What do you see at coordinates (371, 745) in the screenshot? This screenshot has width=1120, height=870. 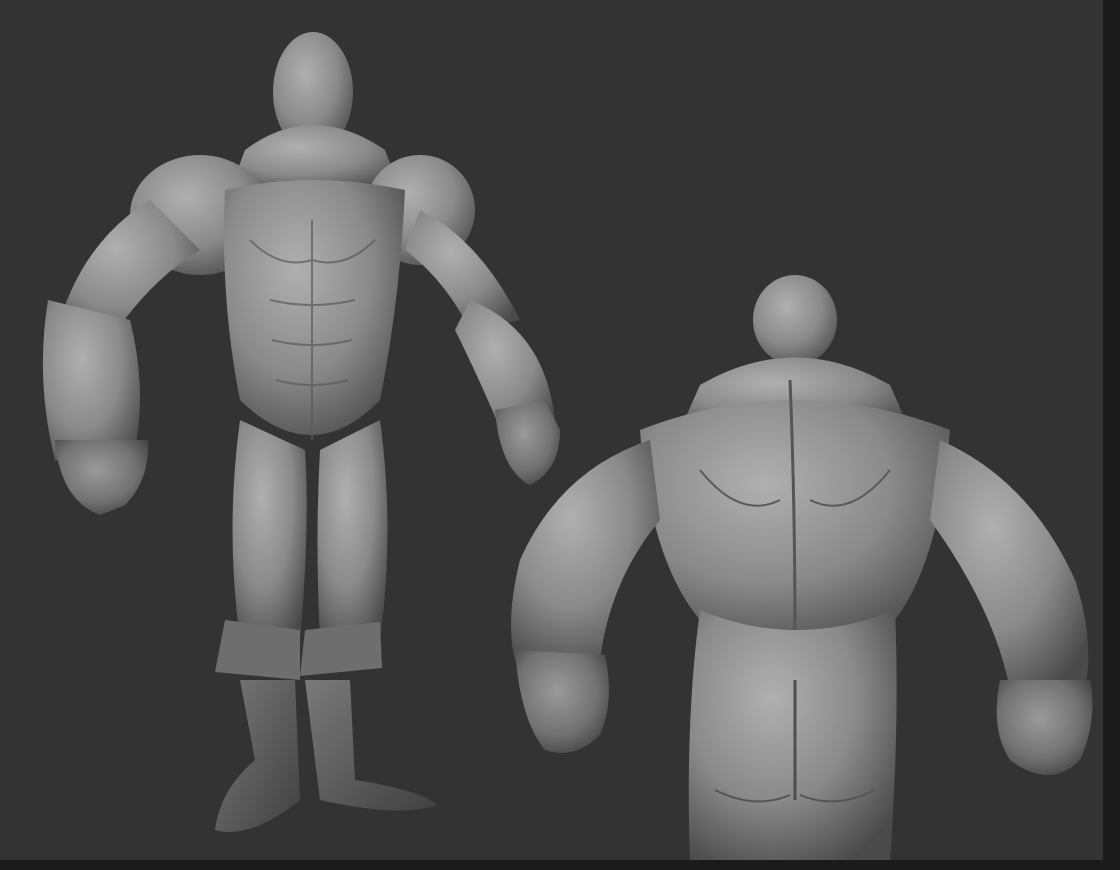 I see `front-right-boot` at bounding box center [371, 745].